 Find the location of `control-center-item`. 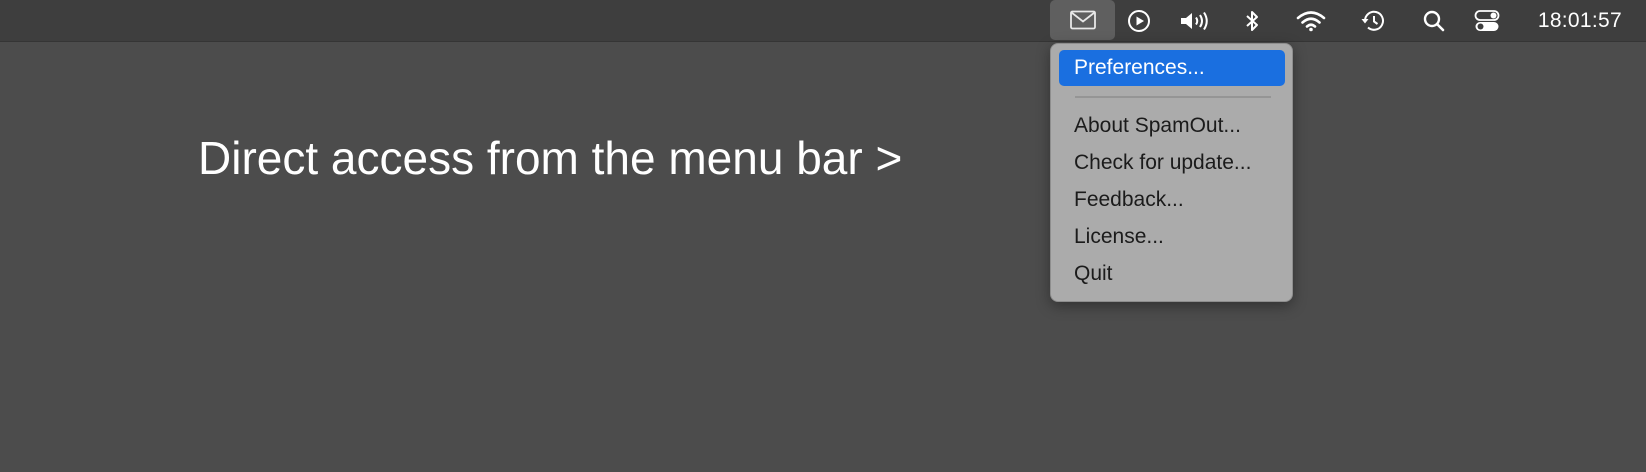

control-center-item is located at coordinates (1487, 20).